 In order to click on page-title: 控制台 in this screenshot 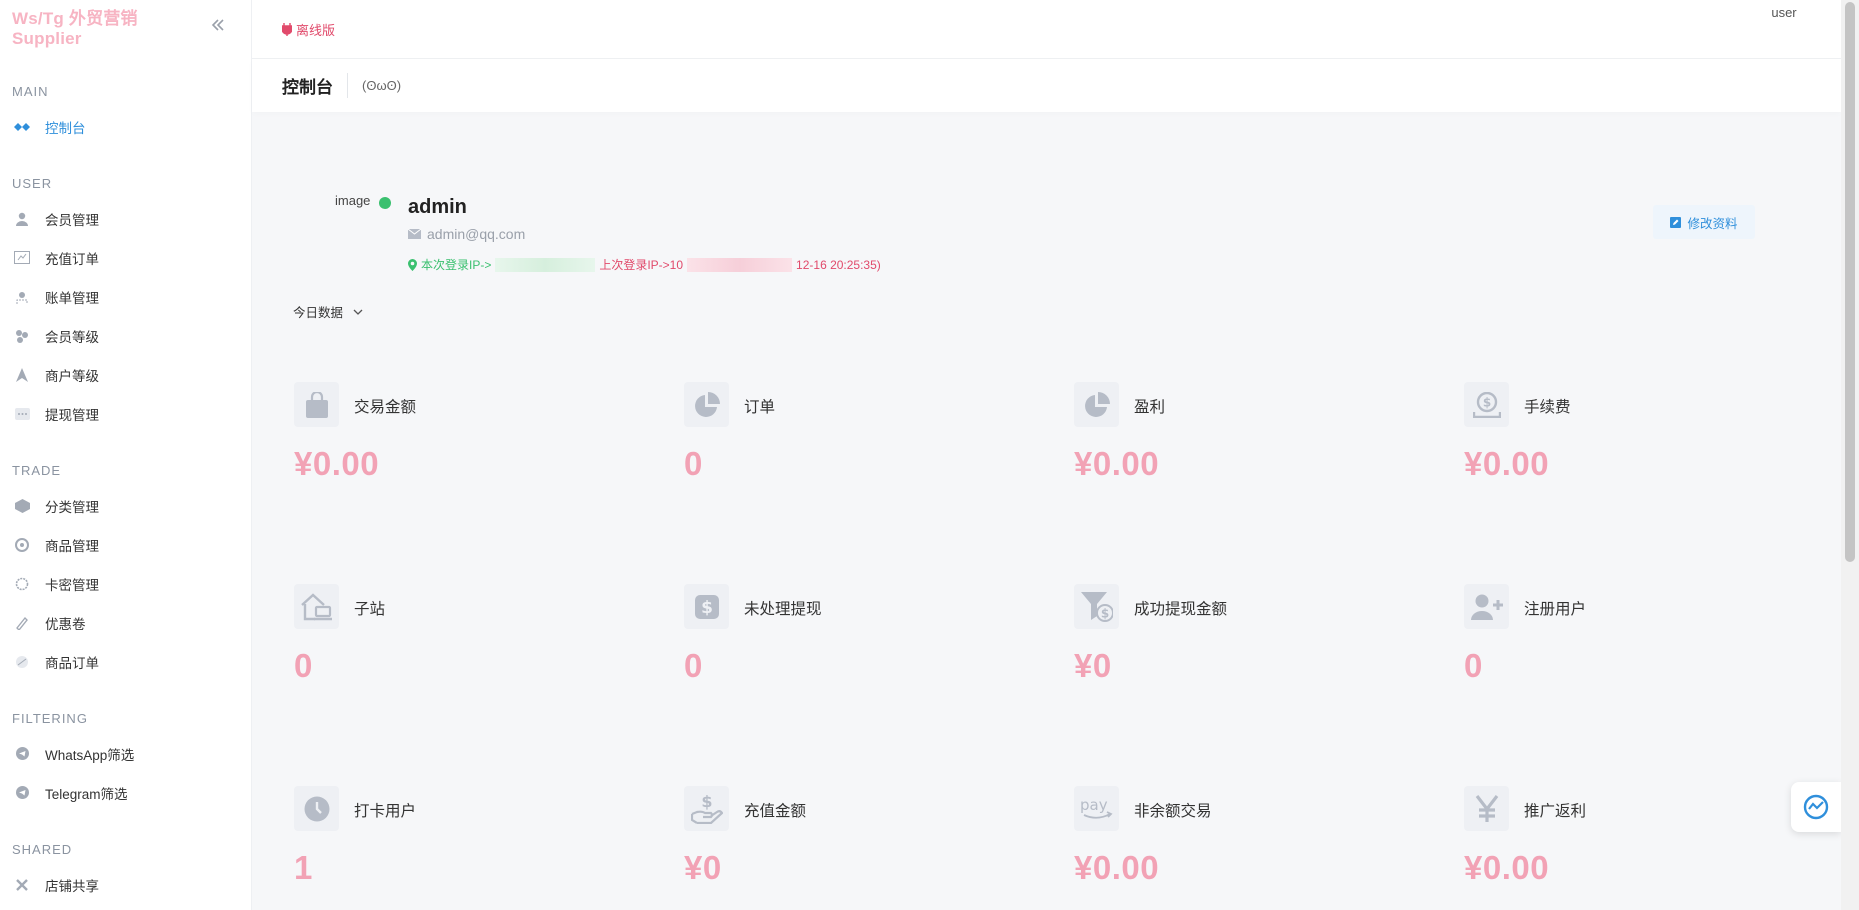, I will do `click(315, 85)`.